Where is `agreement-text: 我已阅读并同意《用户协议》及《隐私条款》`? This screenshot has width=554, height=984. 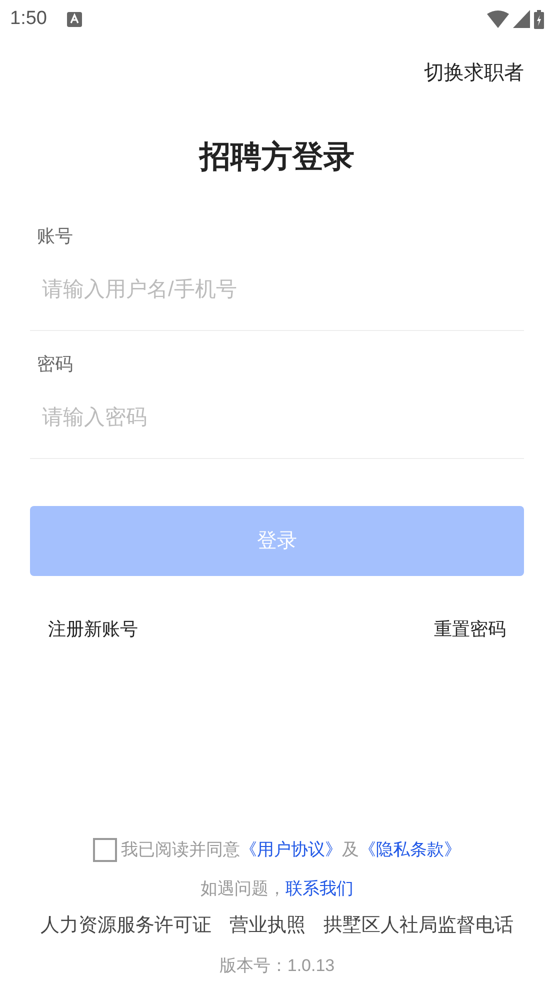
agreement-text: 我已阅读并同意《用户协议》及《隐私条款》 is located at coordinates (291, 850).